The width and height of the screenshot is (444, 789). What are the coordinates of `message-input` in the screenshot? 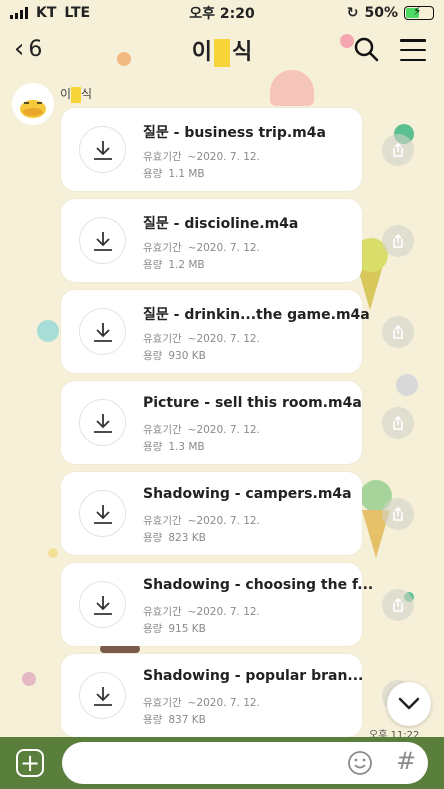 It's located at (245, 763).